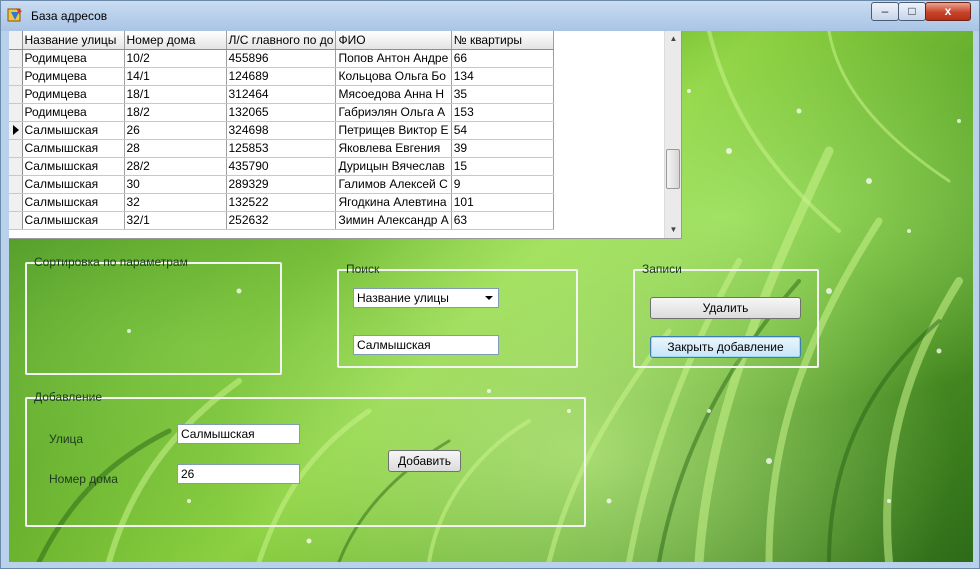  Describe the element at coordinates (502, 40) in the screenshot. I see `column-header-apartment: № квартиры` at that location.